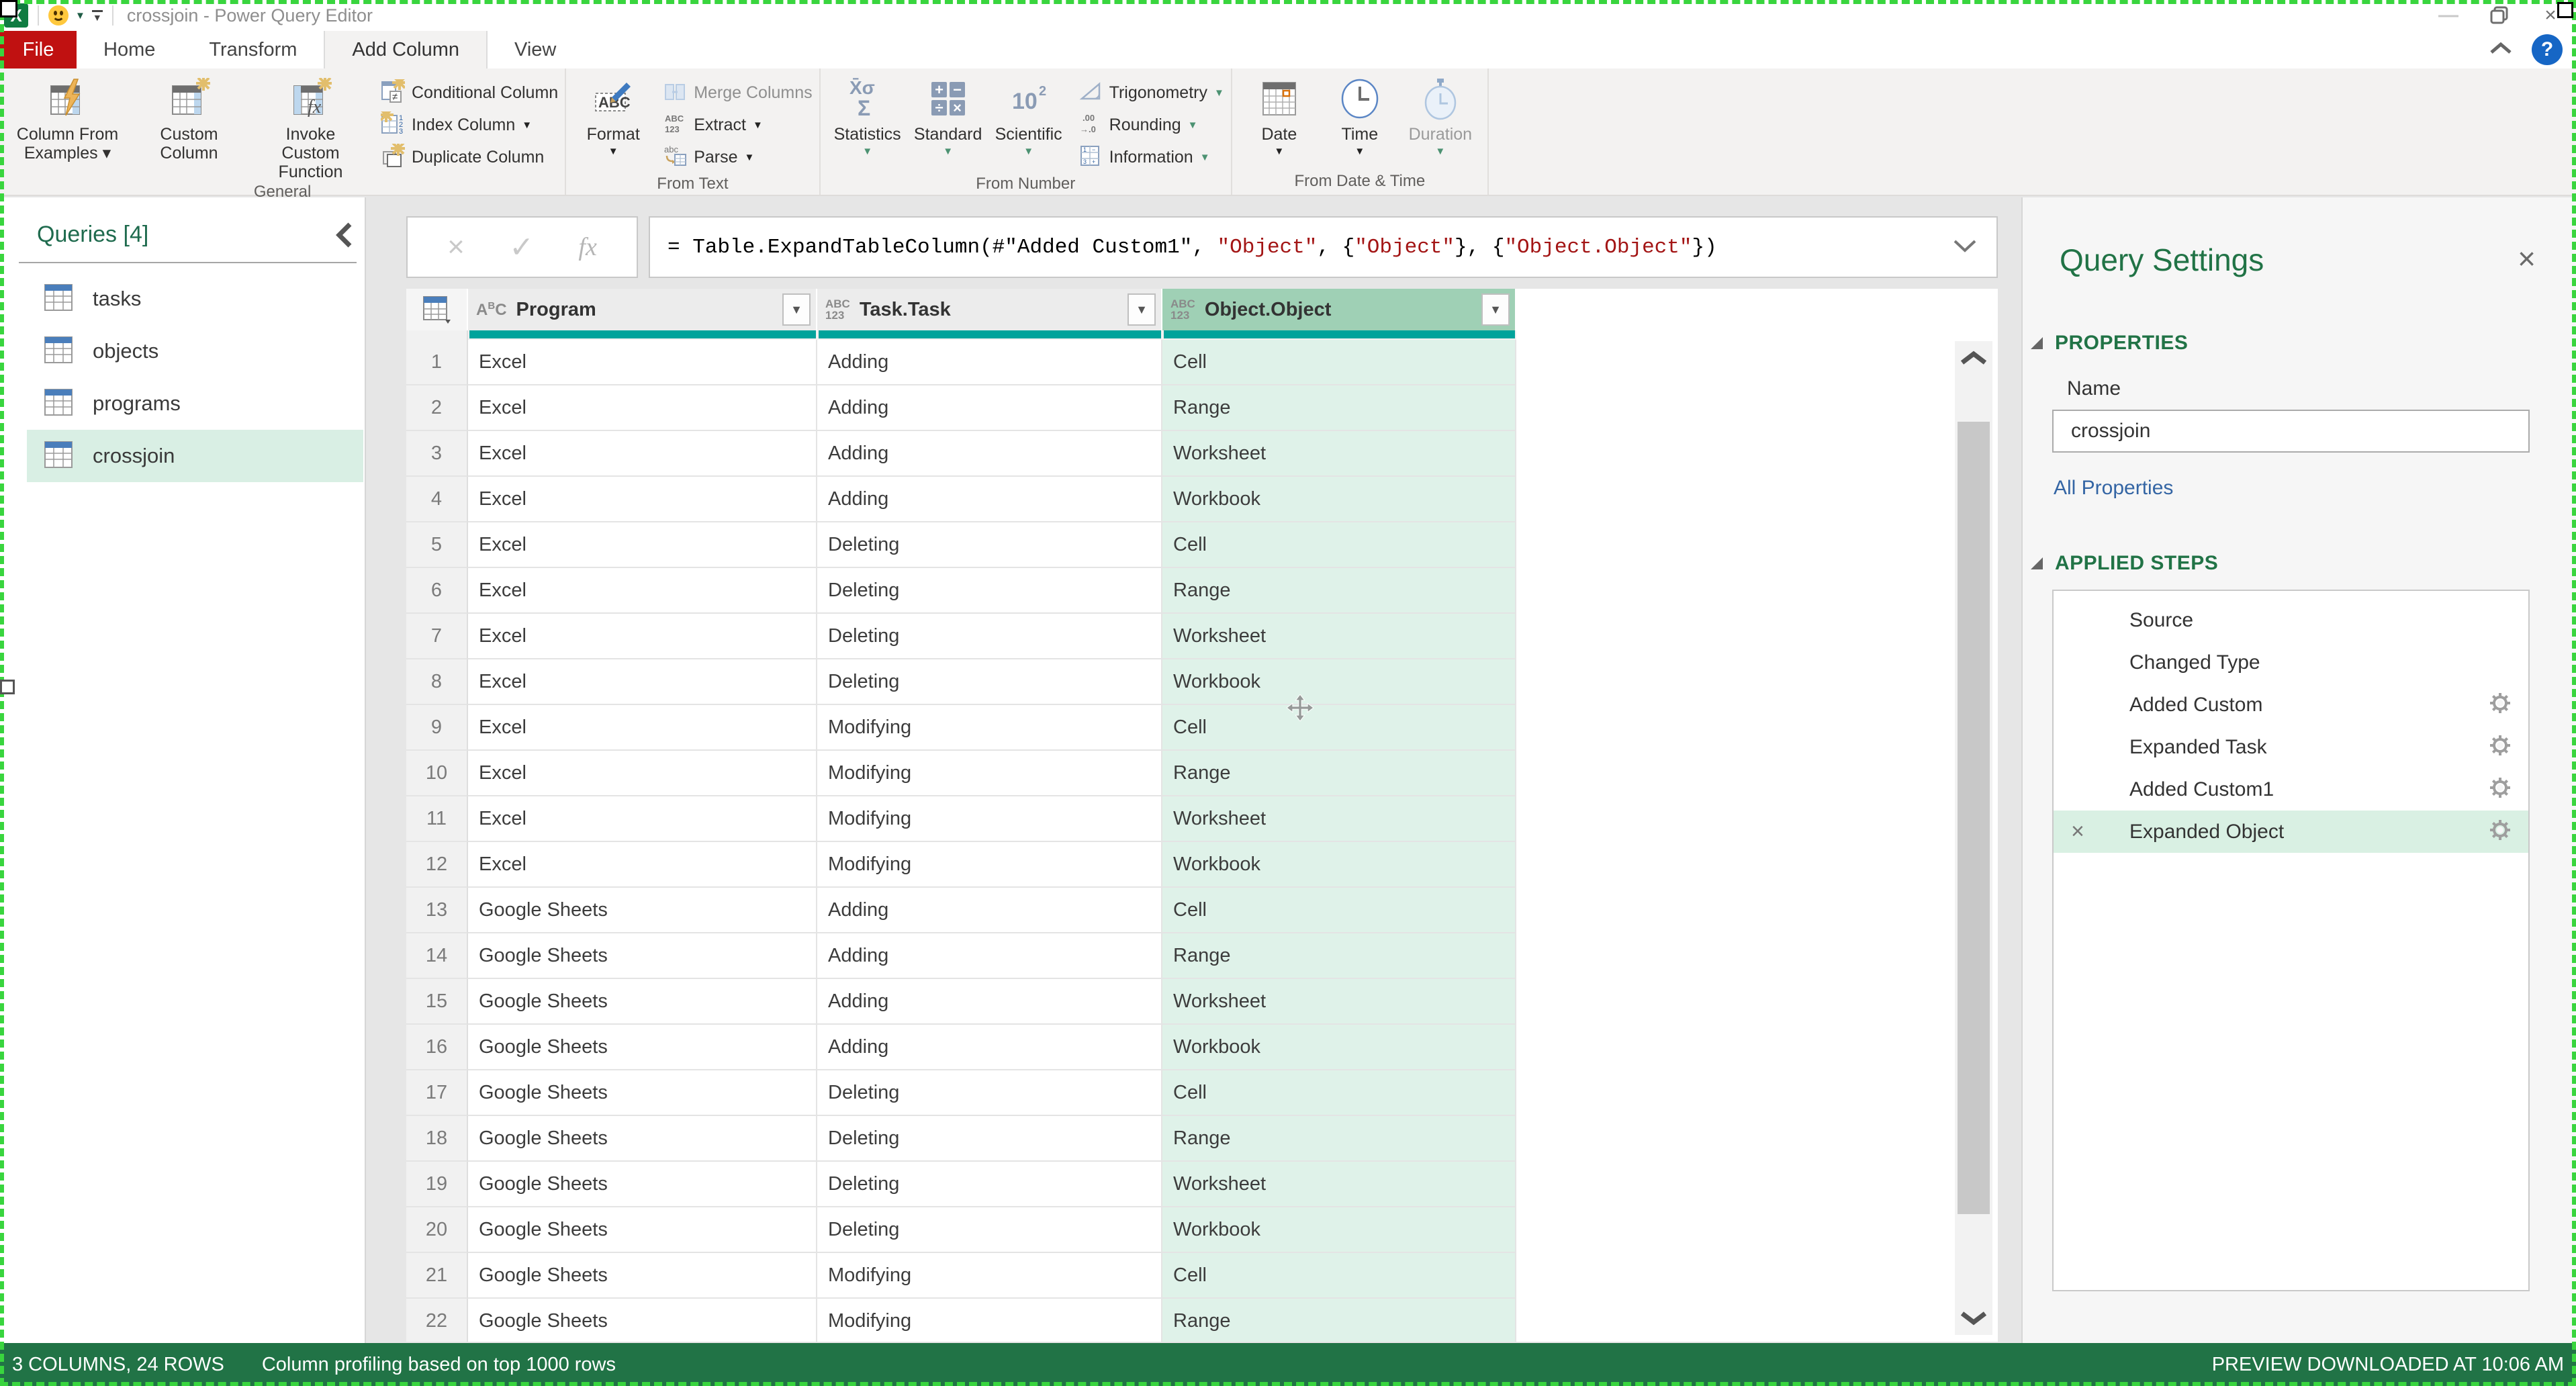 The width and height of the screenshot is (2576, 1386). I want to click on formula-cancel-icon: ×, so click(456, 247).